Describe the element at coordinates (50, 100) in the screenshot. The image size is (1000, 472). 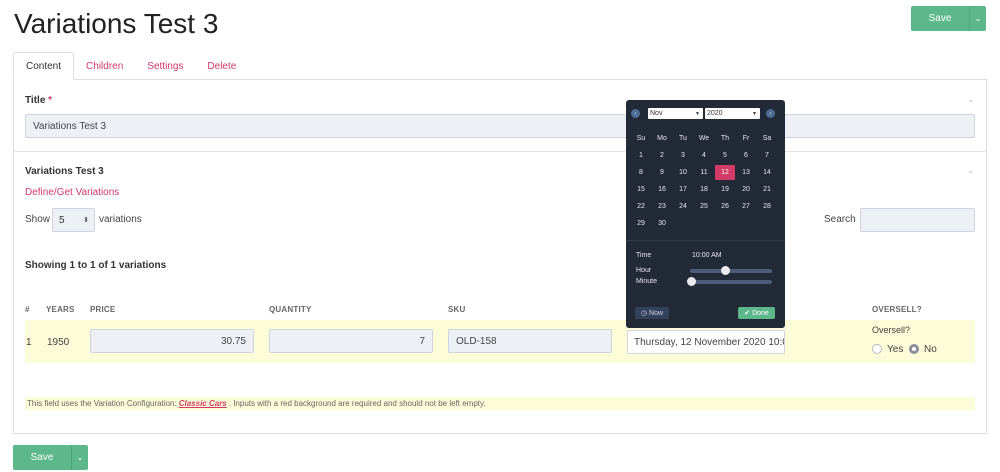
I see `required-mark: *` at that location.